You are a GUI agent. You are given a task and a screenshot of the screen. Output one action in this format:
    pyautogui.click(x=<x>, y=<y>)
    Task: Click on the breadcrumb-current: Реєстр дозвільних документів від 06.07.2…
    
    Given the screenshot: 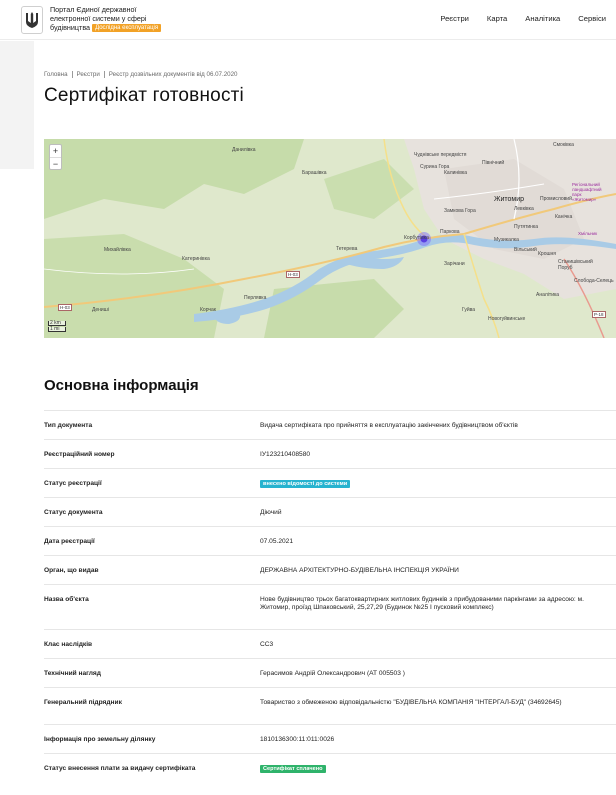 What is the action you would take?
    pyautogui.click(x=173, y=74)
    